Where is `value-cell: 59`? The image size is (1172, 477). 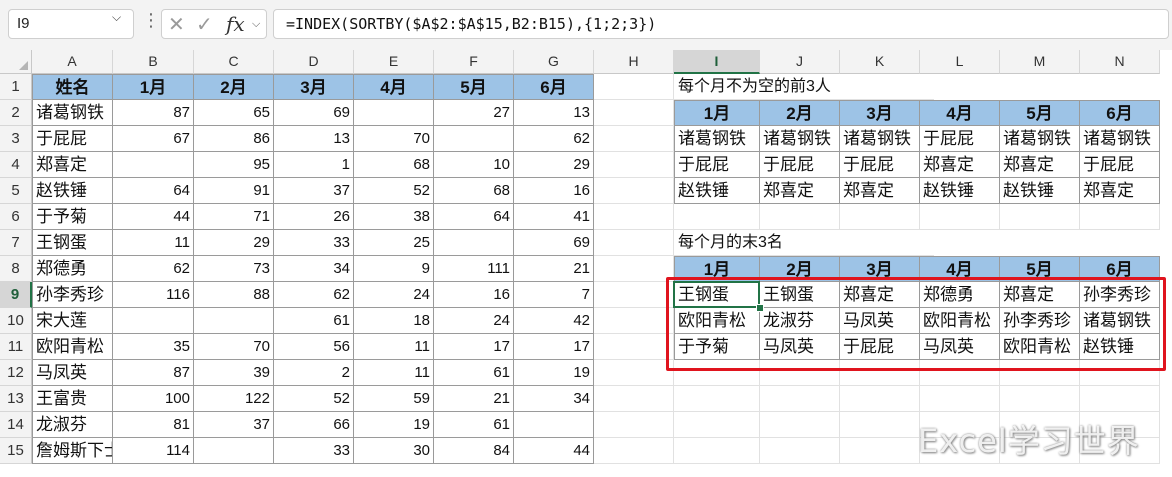 value-cell: 59 is located at coordinates (394, 399).